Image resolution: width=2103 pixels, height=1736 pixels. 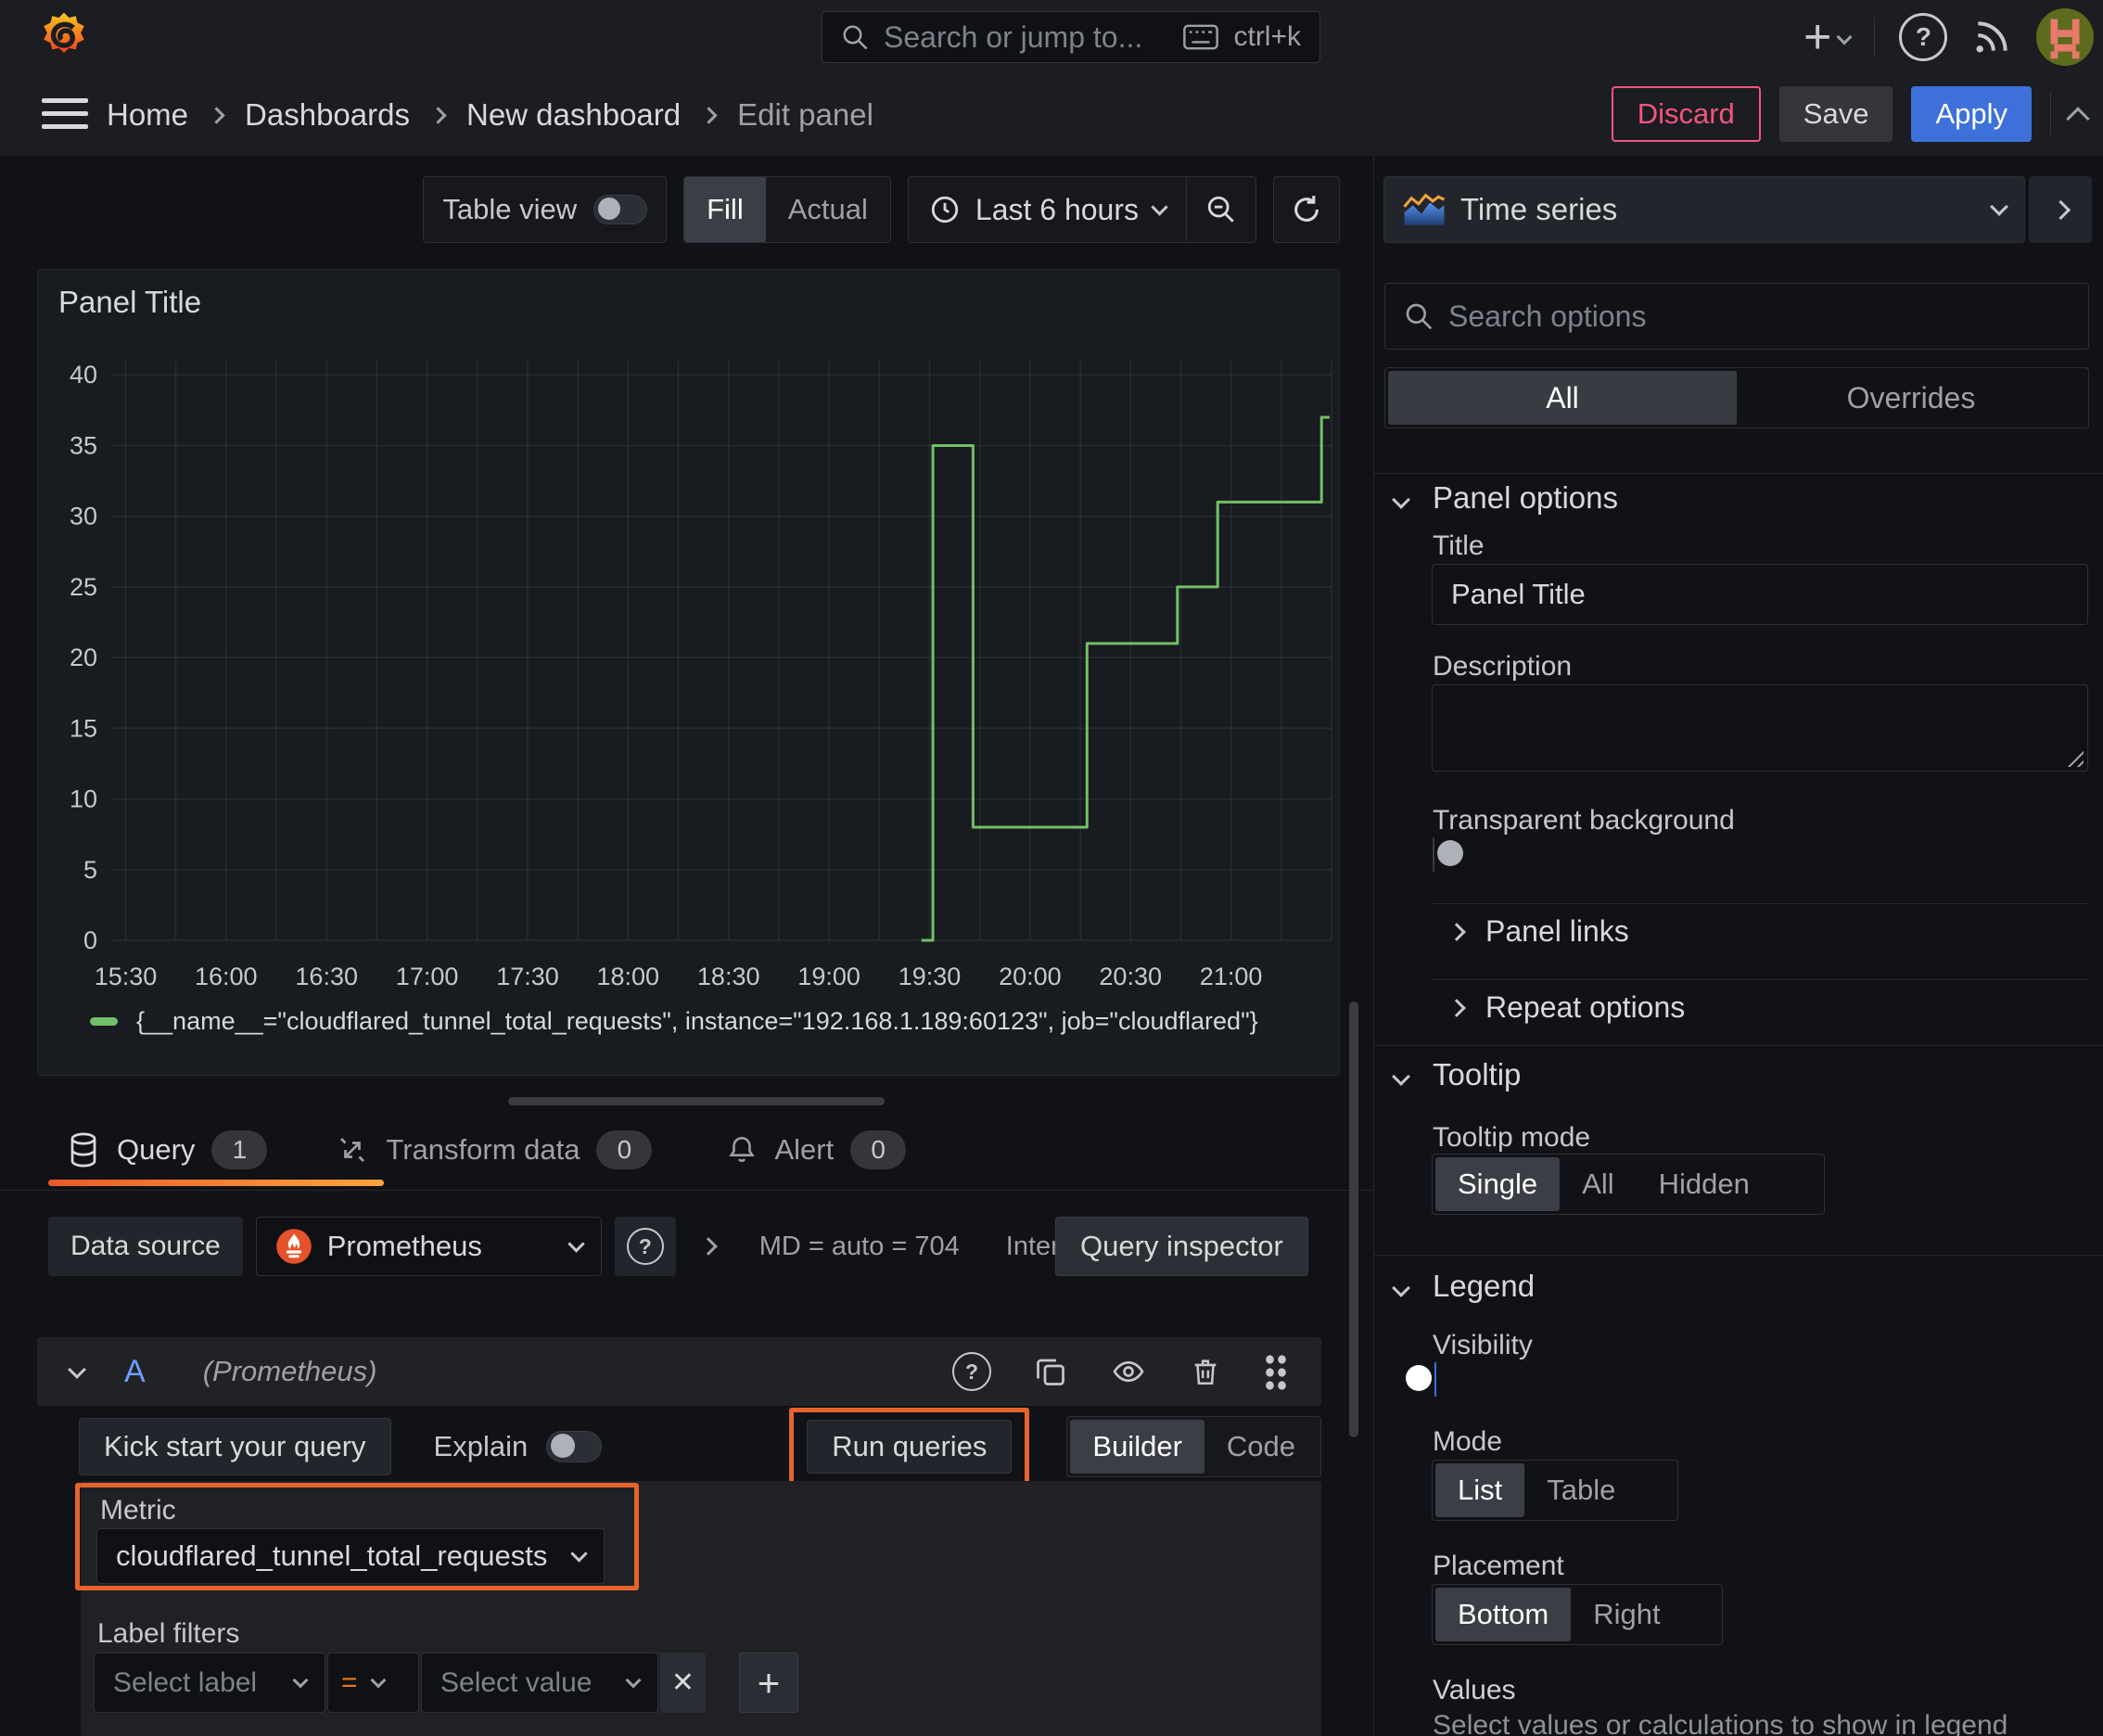 I want to click on panel-links-expand-icon, so click(x=1456, y=932).